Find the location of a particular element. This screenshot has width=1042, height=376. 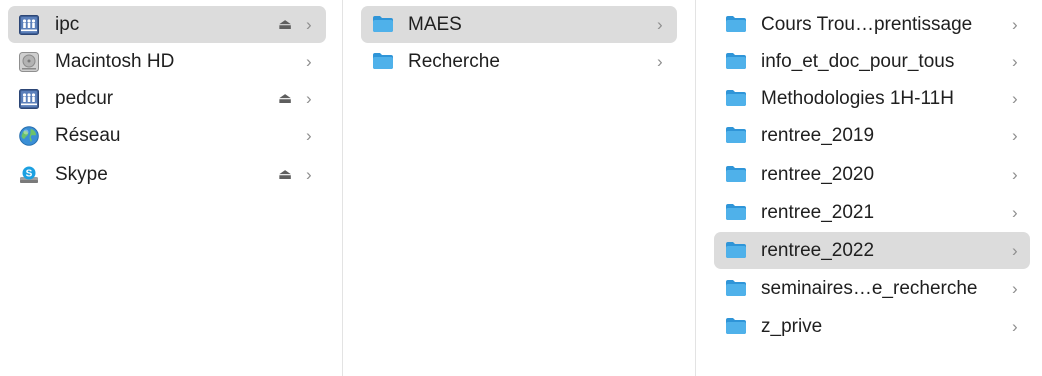

svg-text: S is located at coordinates (29, 174).